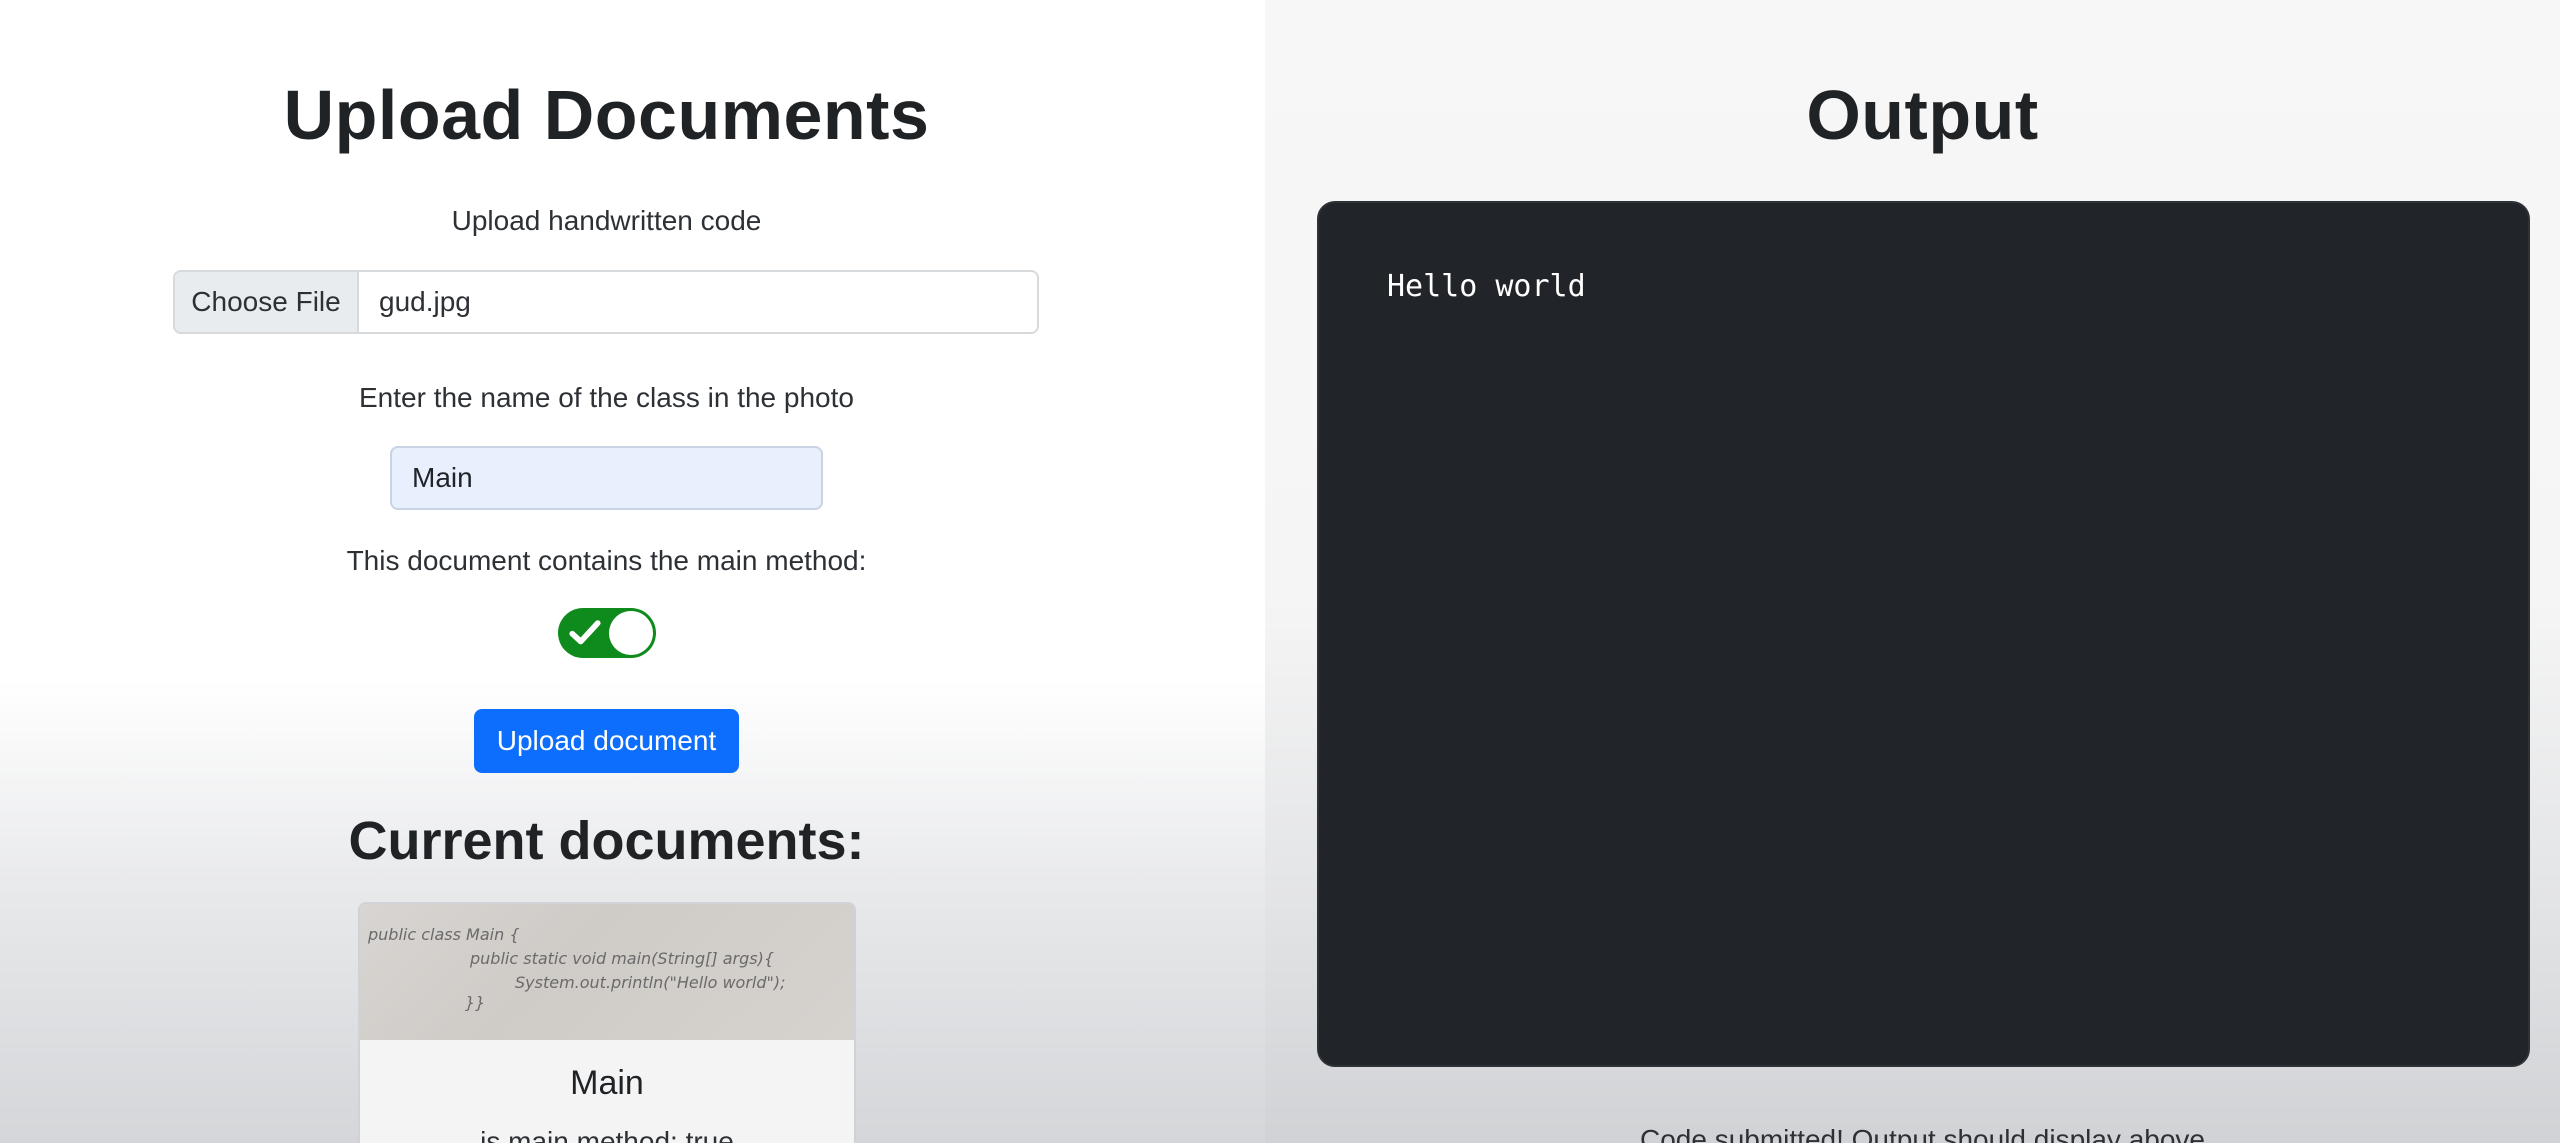 Image resolution: width=2560 pixels, height=1143 pixels. Describe the element at coordinates (606, 220) in the screenshot. I see `file-label: Upload handwritten code` at that location.